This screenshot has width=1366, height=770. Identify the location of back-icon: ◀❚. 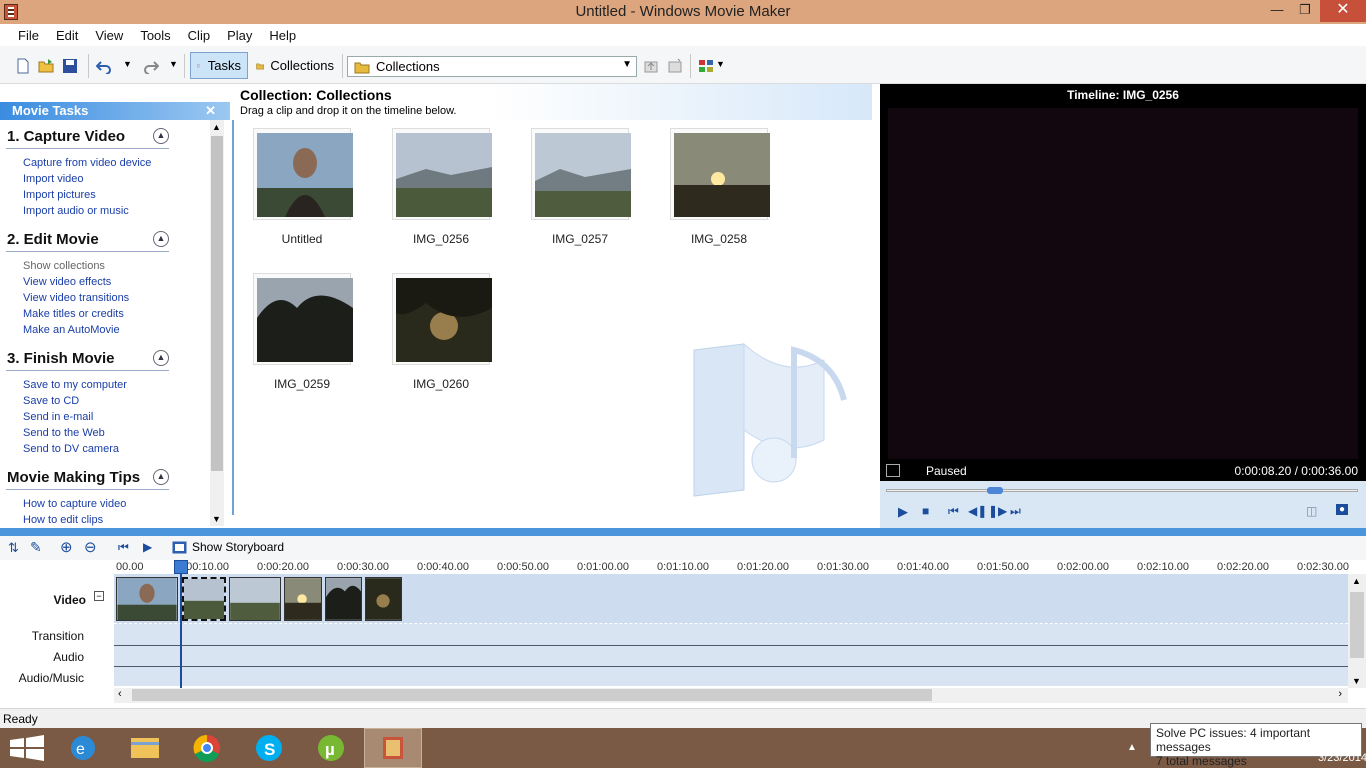
(977, 511).